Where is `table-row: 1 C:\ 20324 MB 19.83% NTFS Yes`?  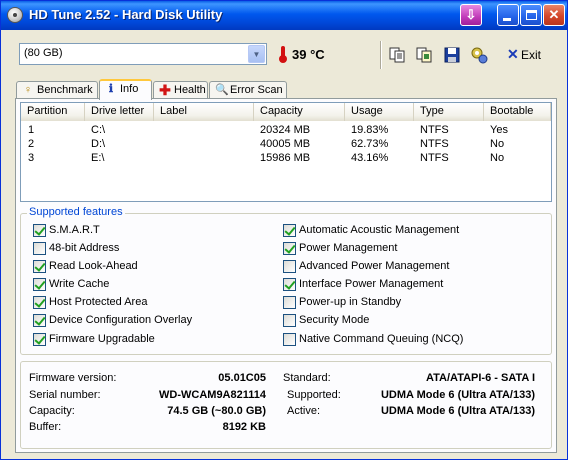 table-row: 1 C:\ 20324 MB 19.83% NTFS Yes is located at coordinates (286, 130).